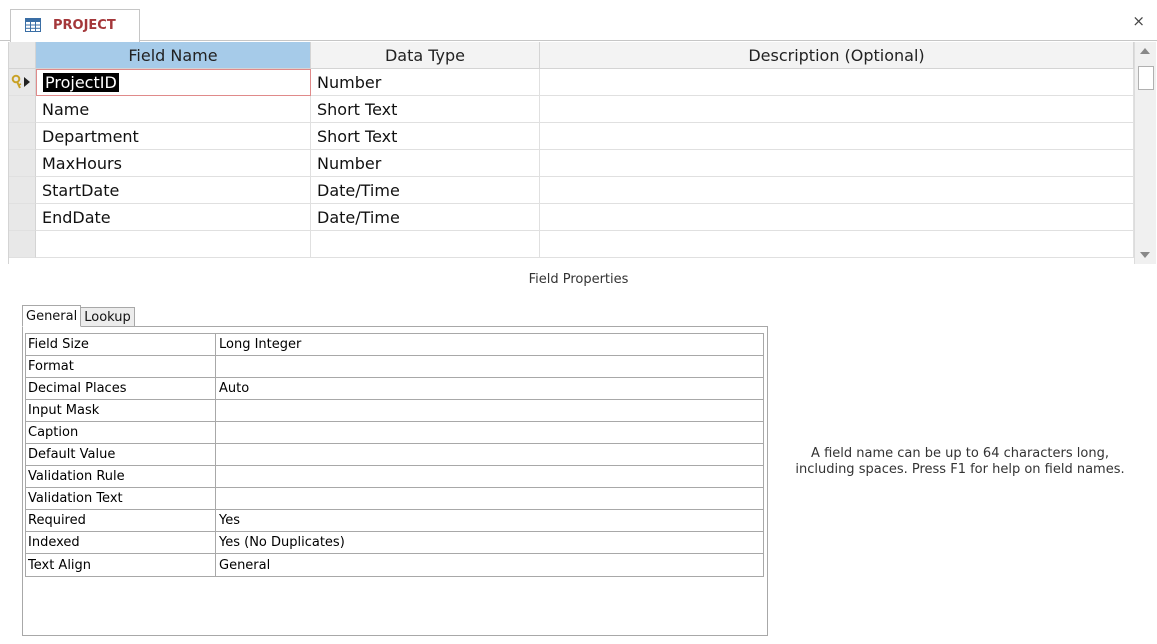  I want to click on field-name-text: StartDate, so click(81, 190).